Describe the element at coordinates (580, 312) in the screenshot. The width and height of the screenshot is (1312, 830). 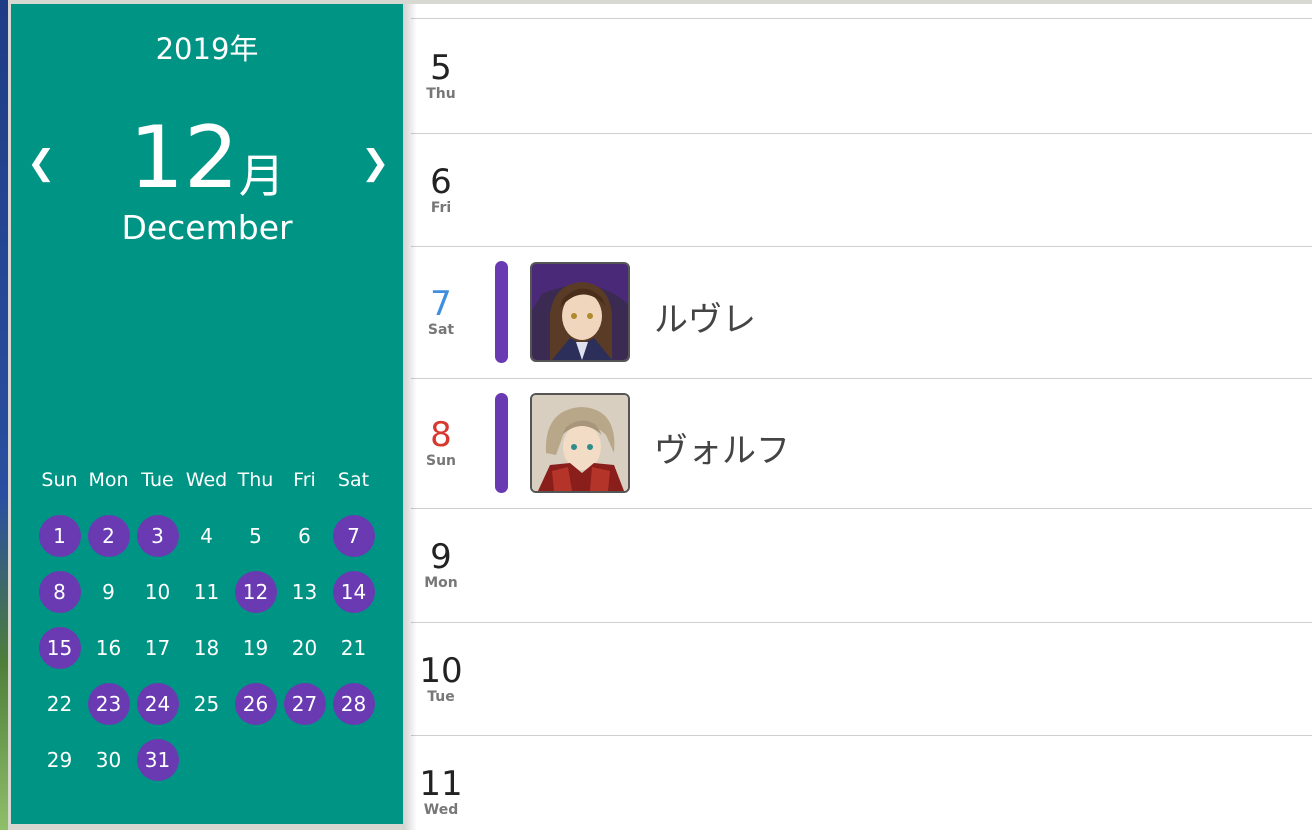
I see `character-portrait-purple-hood-icon` at that location.